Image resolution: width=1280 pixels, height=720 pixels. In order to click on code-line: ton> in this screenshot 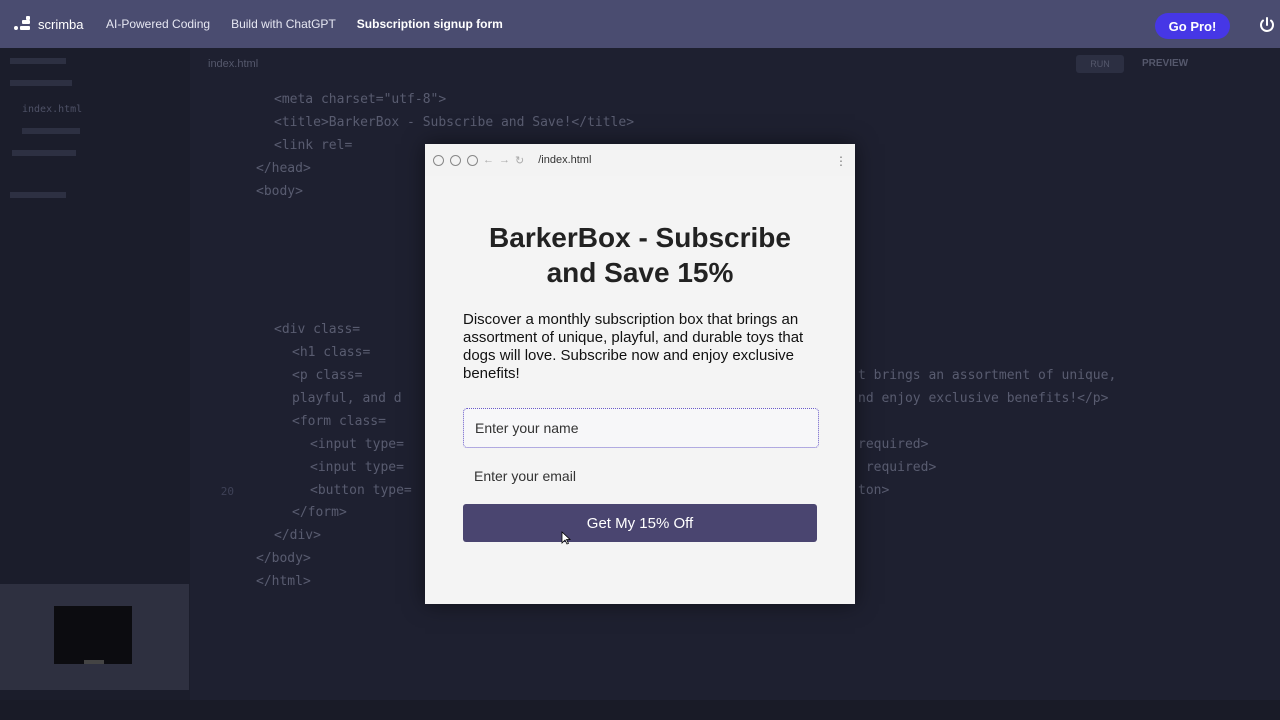, I will do `click(874, 490)`.